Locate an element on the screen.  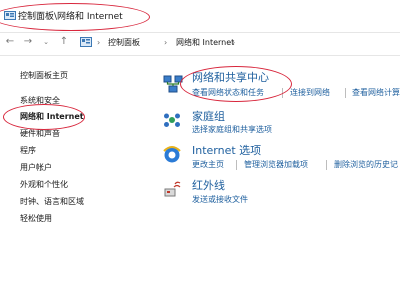
category-title-infrared: 红外线 is located at coordinates (208, 185).